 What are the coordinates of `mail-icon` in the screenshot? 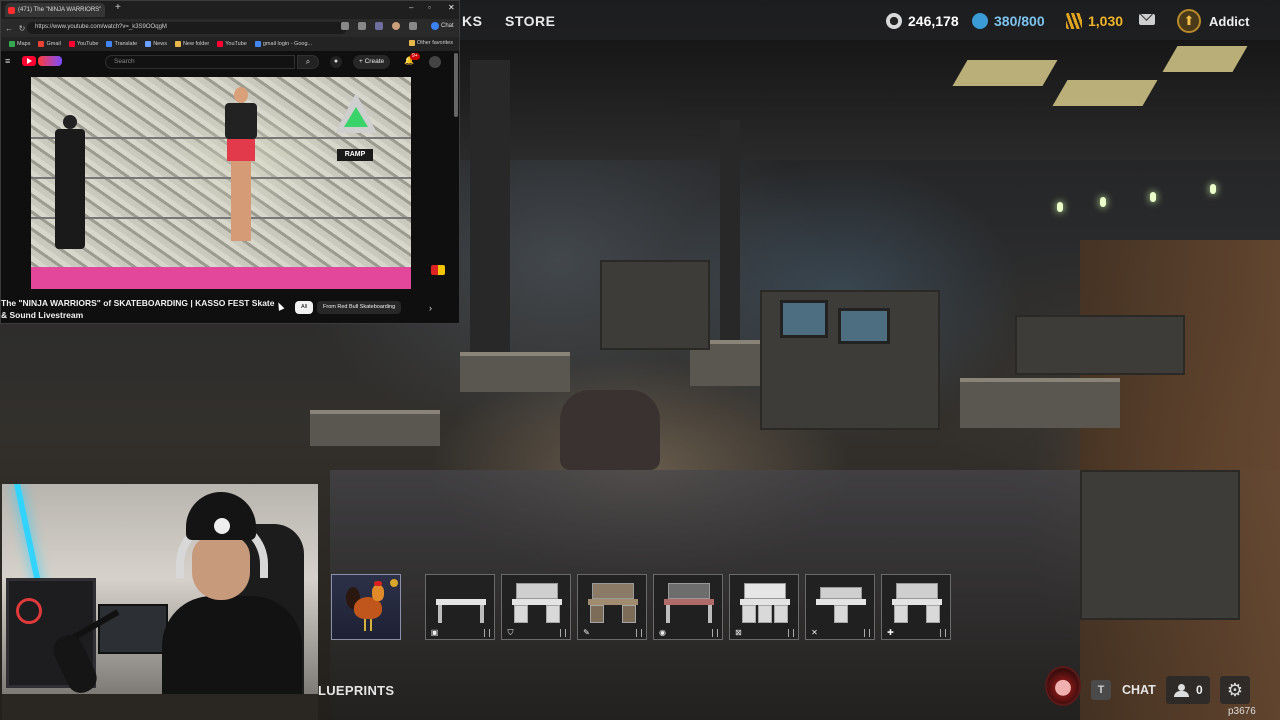 It's located at (1147, 19).